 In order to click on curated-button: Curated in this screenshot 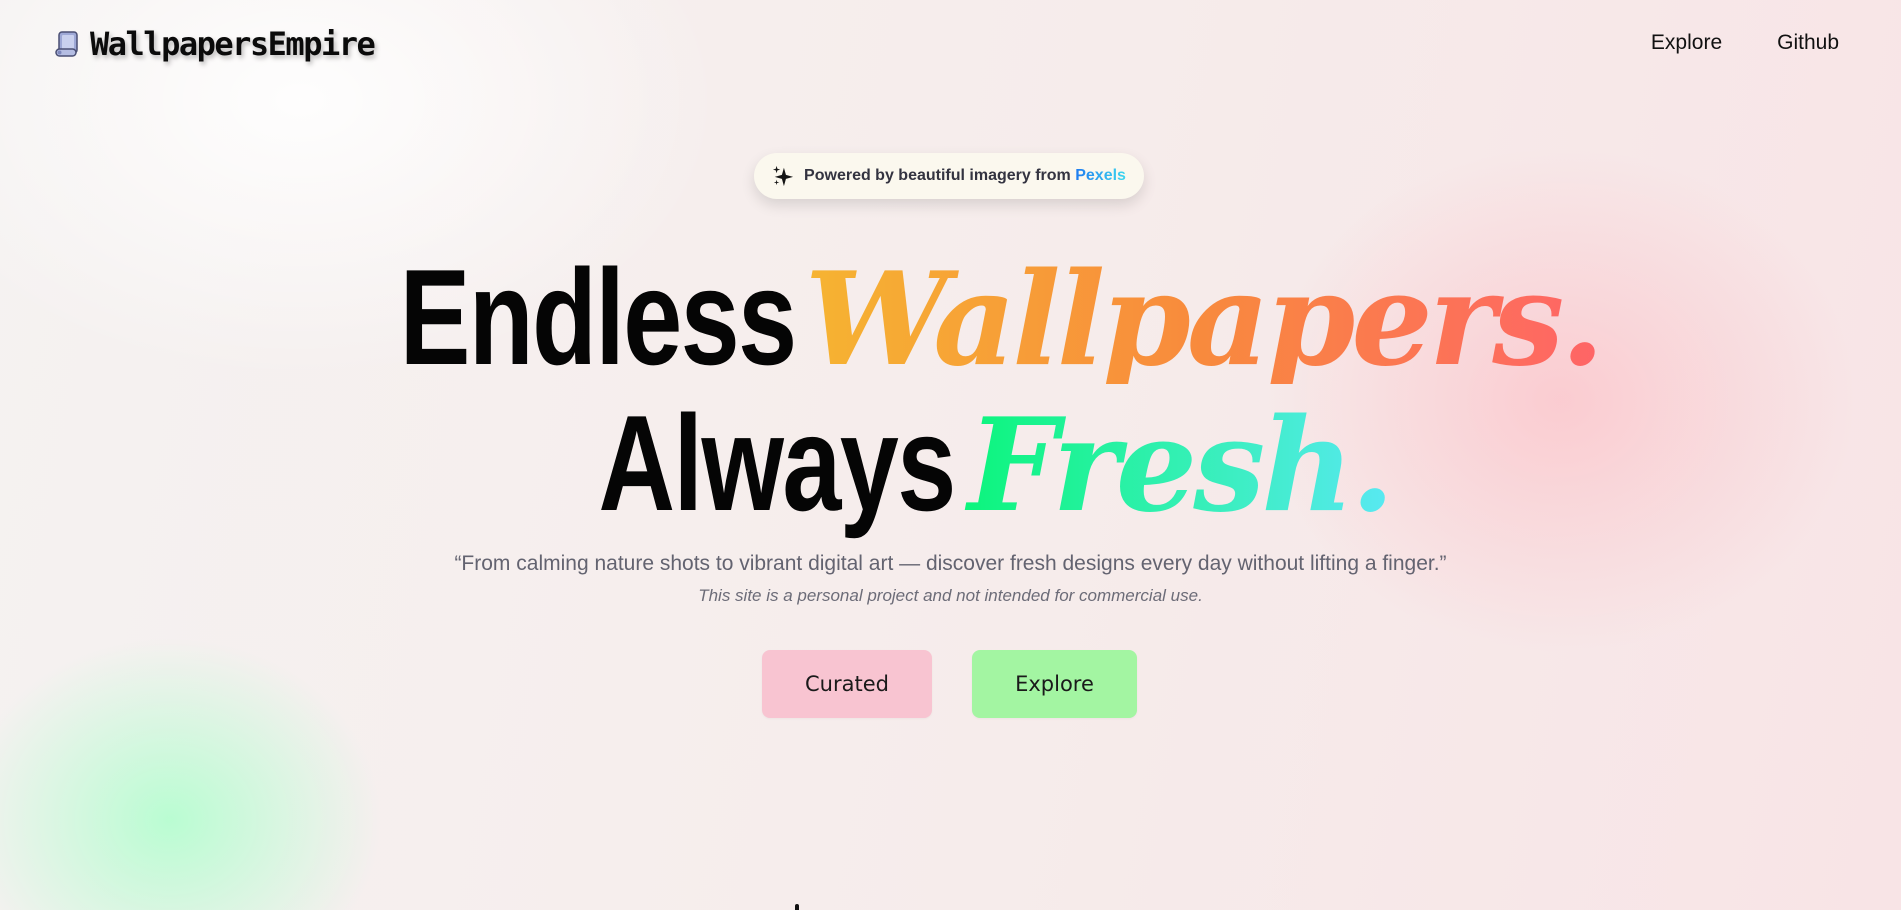, I will do `click(847, 684)`.